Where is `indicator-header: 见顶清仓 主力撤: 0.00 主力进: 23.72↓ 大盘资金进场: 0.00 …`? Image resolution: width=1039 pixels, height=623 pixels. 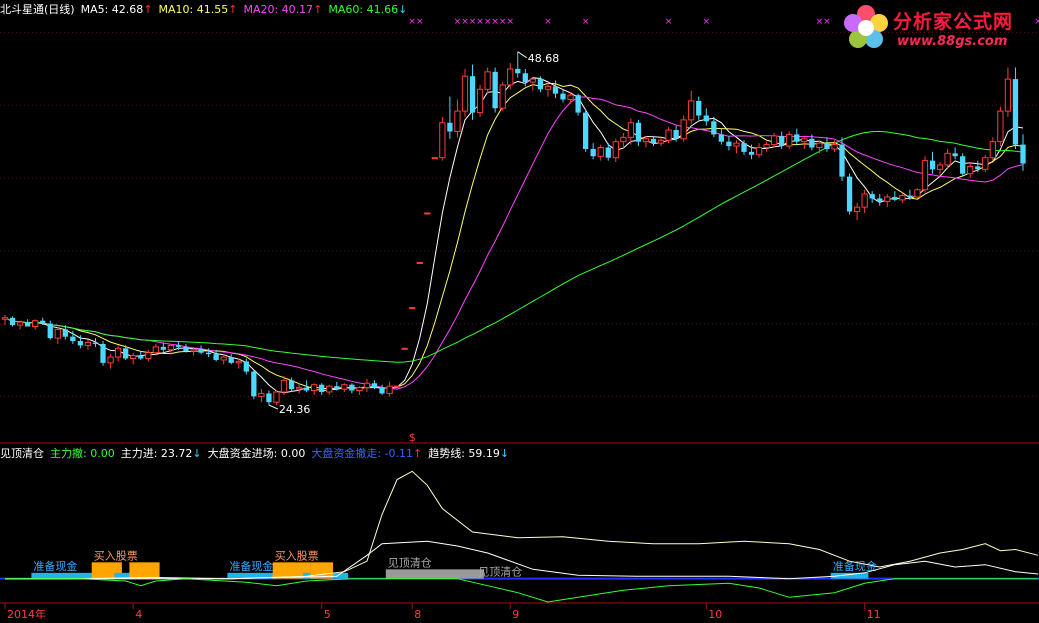 indicator-header: 见顶清仓 主力撤: 0.00 主力进: 23.72↓ 大盘资金进场: 0.00 … is located at coordinates (254, 453).